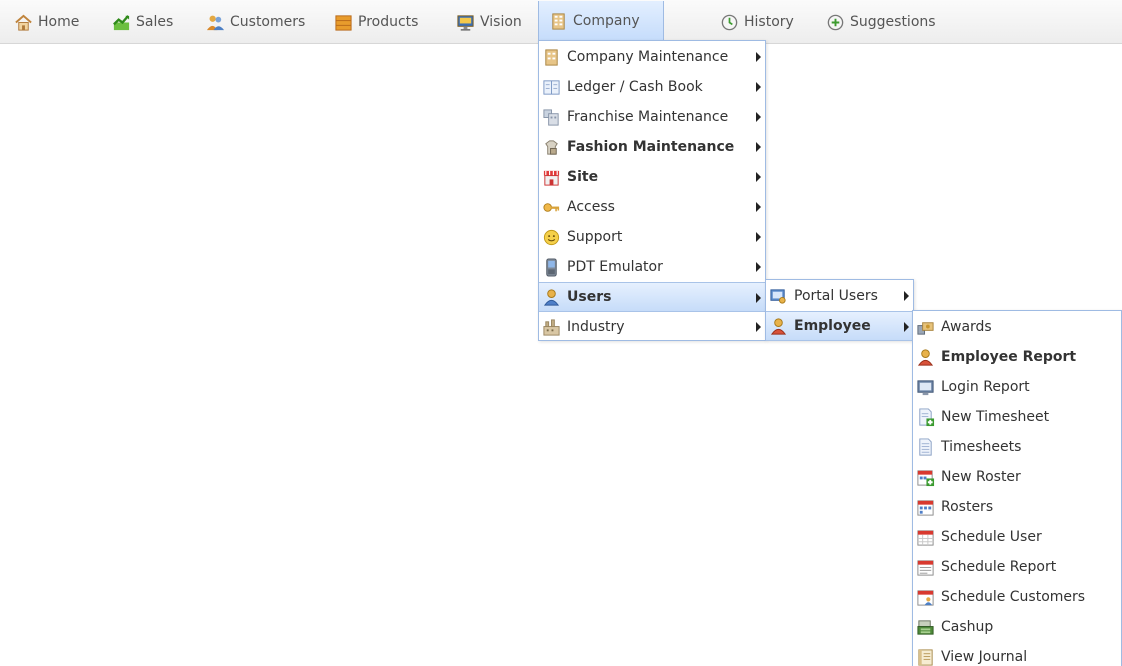  Describe the element at coordinates (925, 357) in the screenshot. I see `employee-report-icon` at that location.